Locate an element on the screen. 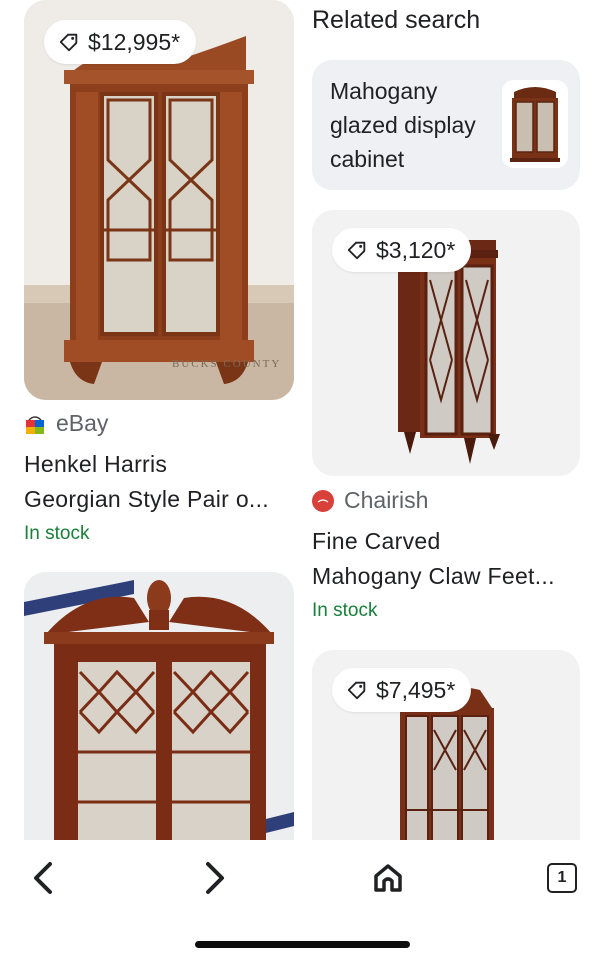  price-label: $12,995* is located at coordinates (134, 41).